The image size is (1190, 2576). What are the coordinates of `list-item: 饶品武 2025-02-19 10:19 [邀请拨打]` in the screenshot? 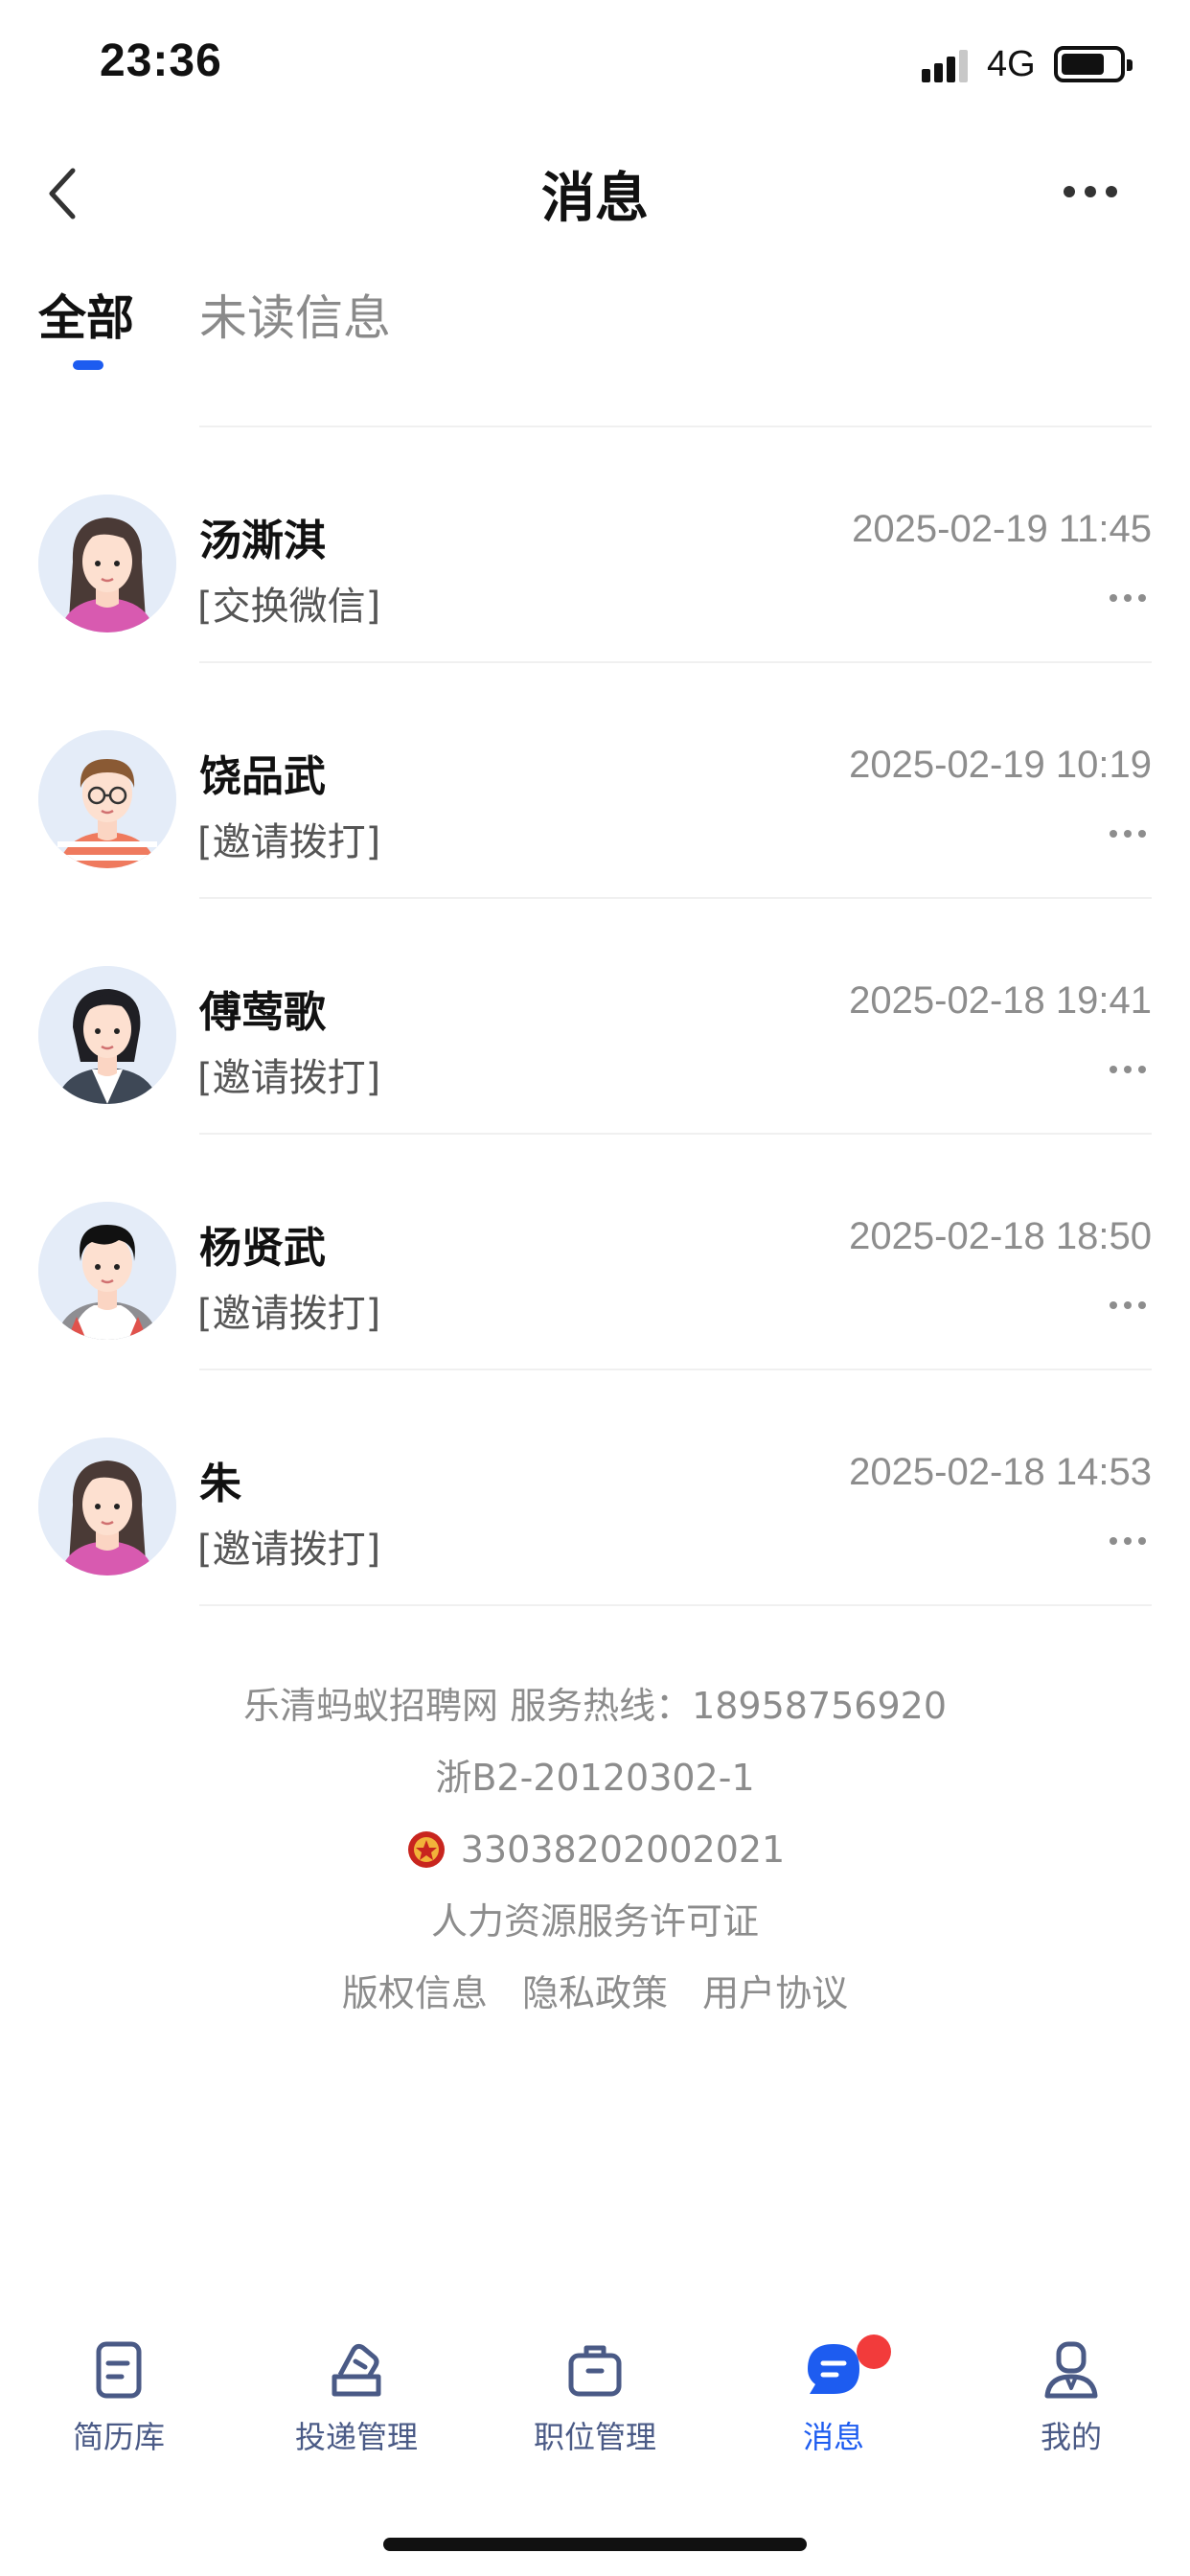 It's located at (595, 781).